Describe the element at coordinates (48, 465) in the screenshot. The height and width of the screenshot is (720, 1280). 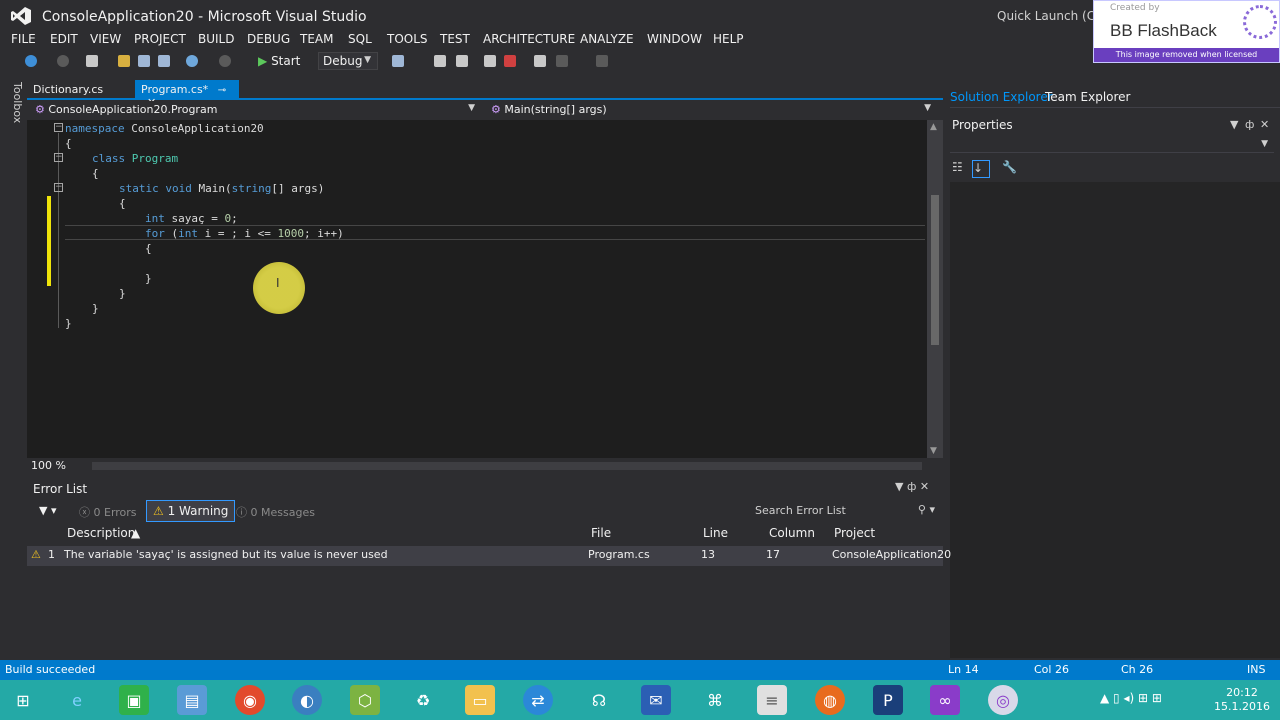
I see `zoom-level-select: 100 %` at that location.